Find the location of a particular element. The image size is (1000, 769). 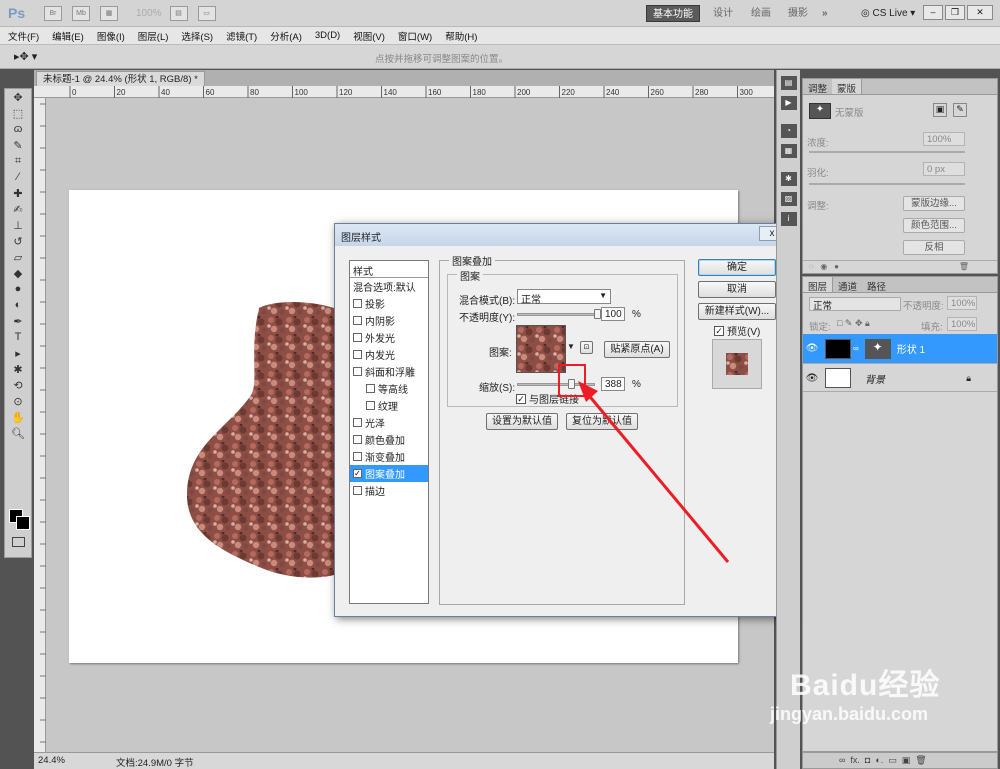

actions-panel-icon: ▶ is located at coordinates (788, 103).